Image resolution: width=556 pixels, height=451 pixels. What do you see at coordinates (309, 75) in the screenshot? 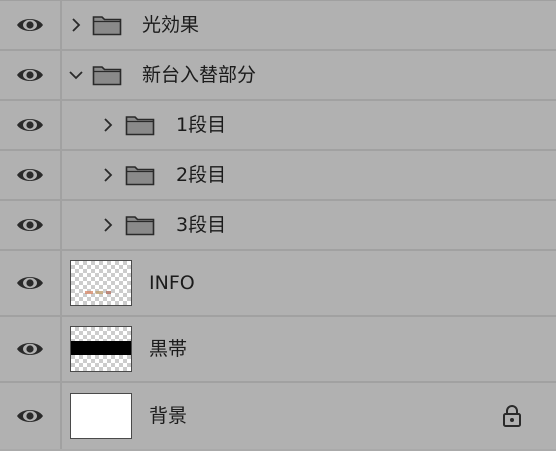
I see `layer-content: 新台入替部分` at bounding box center [309, 75].